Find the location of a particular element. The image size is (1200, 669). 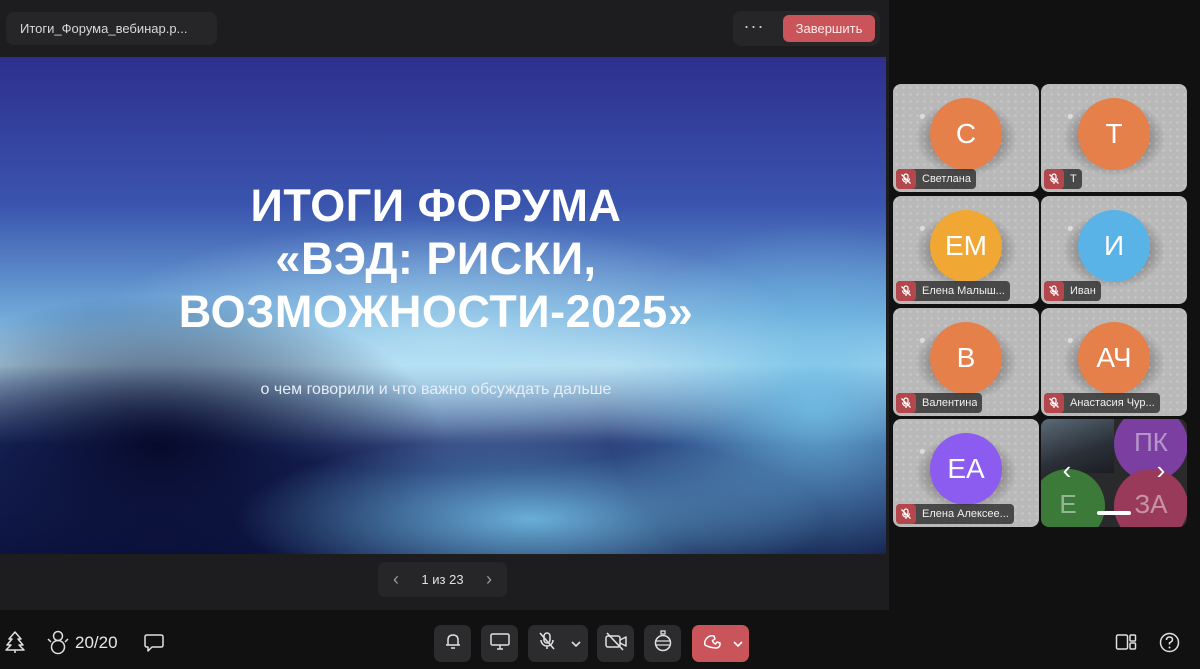

name-tag: Иван is located at coordinates (1072, 291).